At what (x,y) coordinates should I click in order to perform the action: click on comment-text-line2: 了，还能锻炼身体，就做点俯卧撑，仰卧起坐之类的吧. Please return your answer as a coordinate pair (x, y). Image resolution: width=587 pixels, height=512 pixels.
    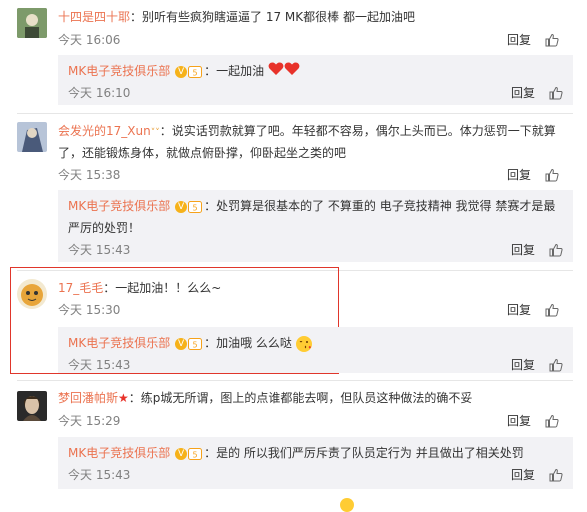
    Looking at the image, I should click on (202, 153).